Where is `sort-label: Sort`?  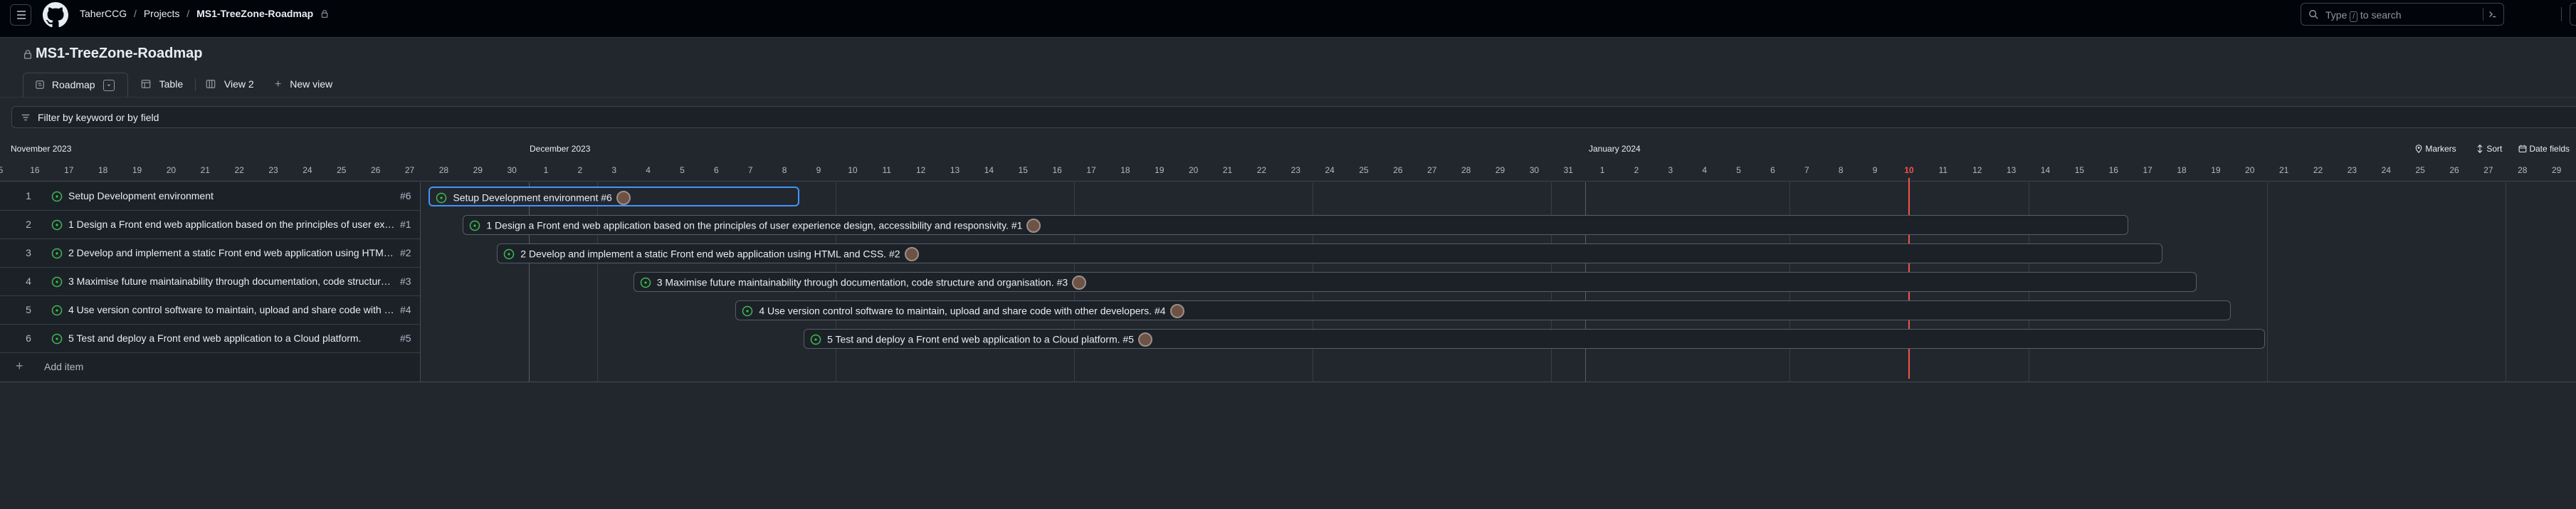
sort-label: Sort is located at coordinates (2495, 149).